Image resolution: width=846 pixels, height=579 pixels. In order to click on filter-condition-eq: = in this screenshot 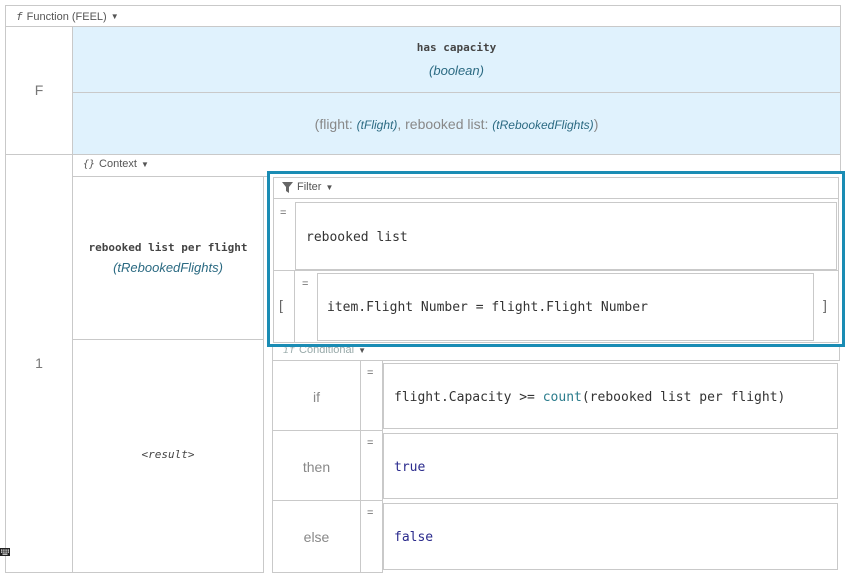, I will do `click(305, 284)`.